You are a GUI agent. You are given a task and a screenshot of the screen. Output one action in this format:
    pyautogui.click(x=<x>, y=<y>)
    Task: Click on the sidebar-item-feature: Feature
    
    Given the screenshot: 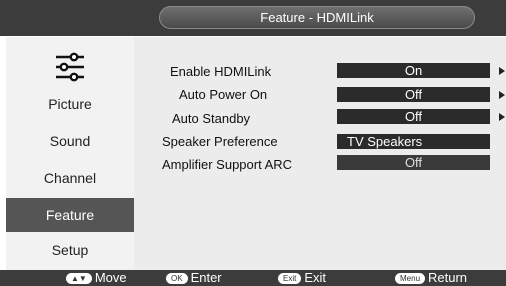 What is the action you would take?
    pyautogui.click(x=70, y=215)
    